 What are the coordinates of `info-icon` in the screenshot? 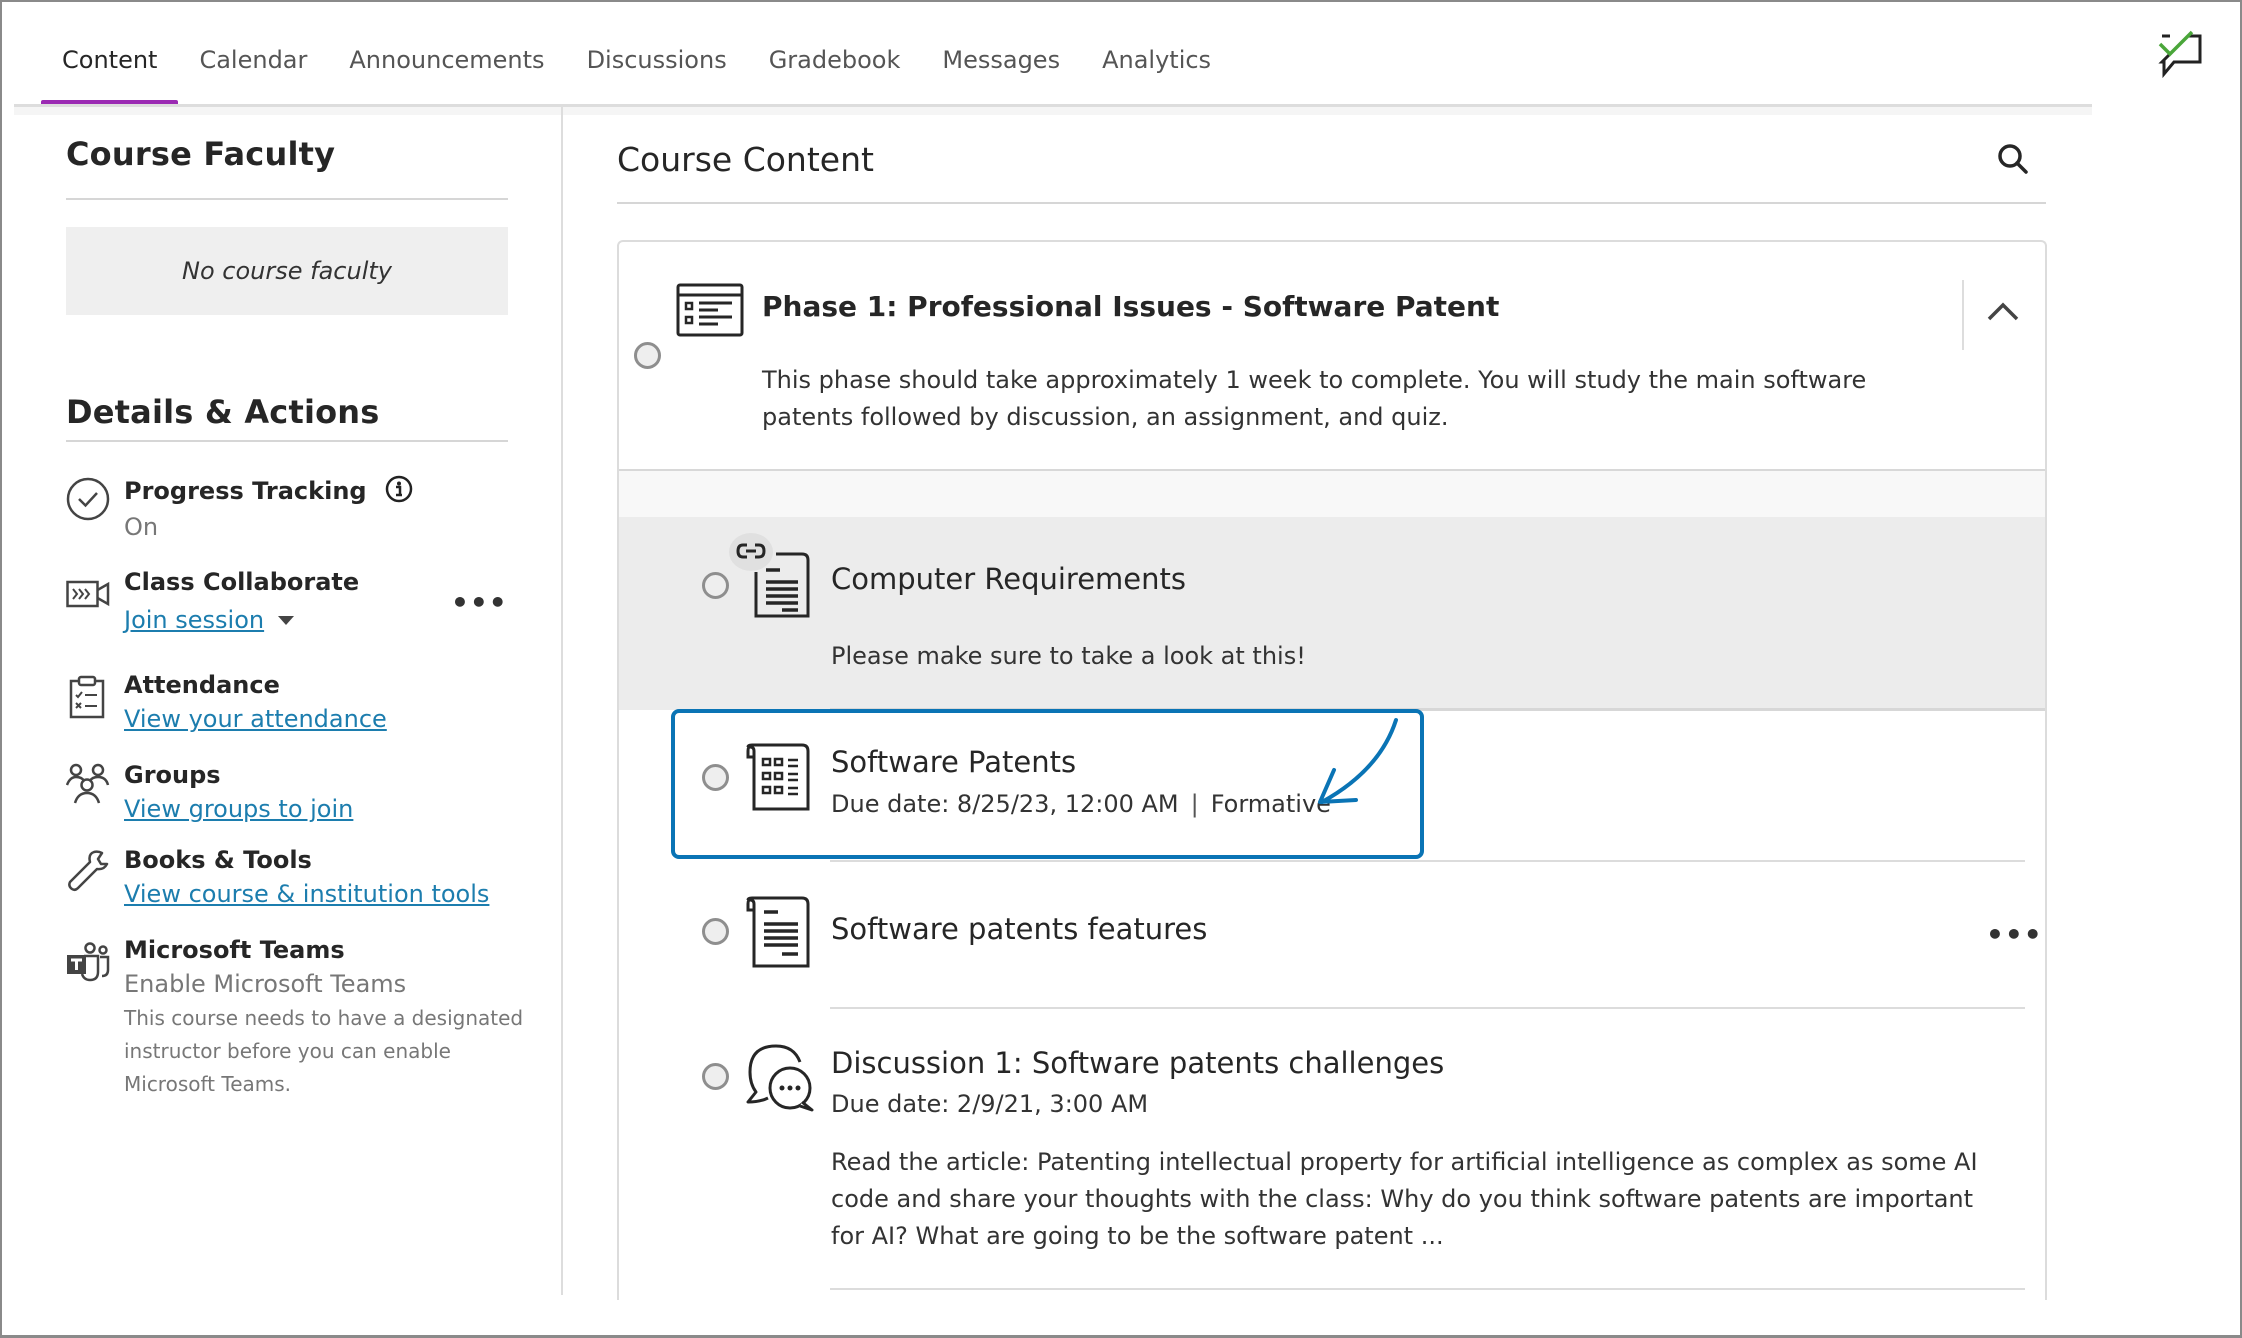 It's located at (399, 489).